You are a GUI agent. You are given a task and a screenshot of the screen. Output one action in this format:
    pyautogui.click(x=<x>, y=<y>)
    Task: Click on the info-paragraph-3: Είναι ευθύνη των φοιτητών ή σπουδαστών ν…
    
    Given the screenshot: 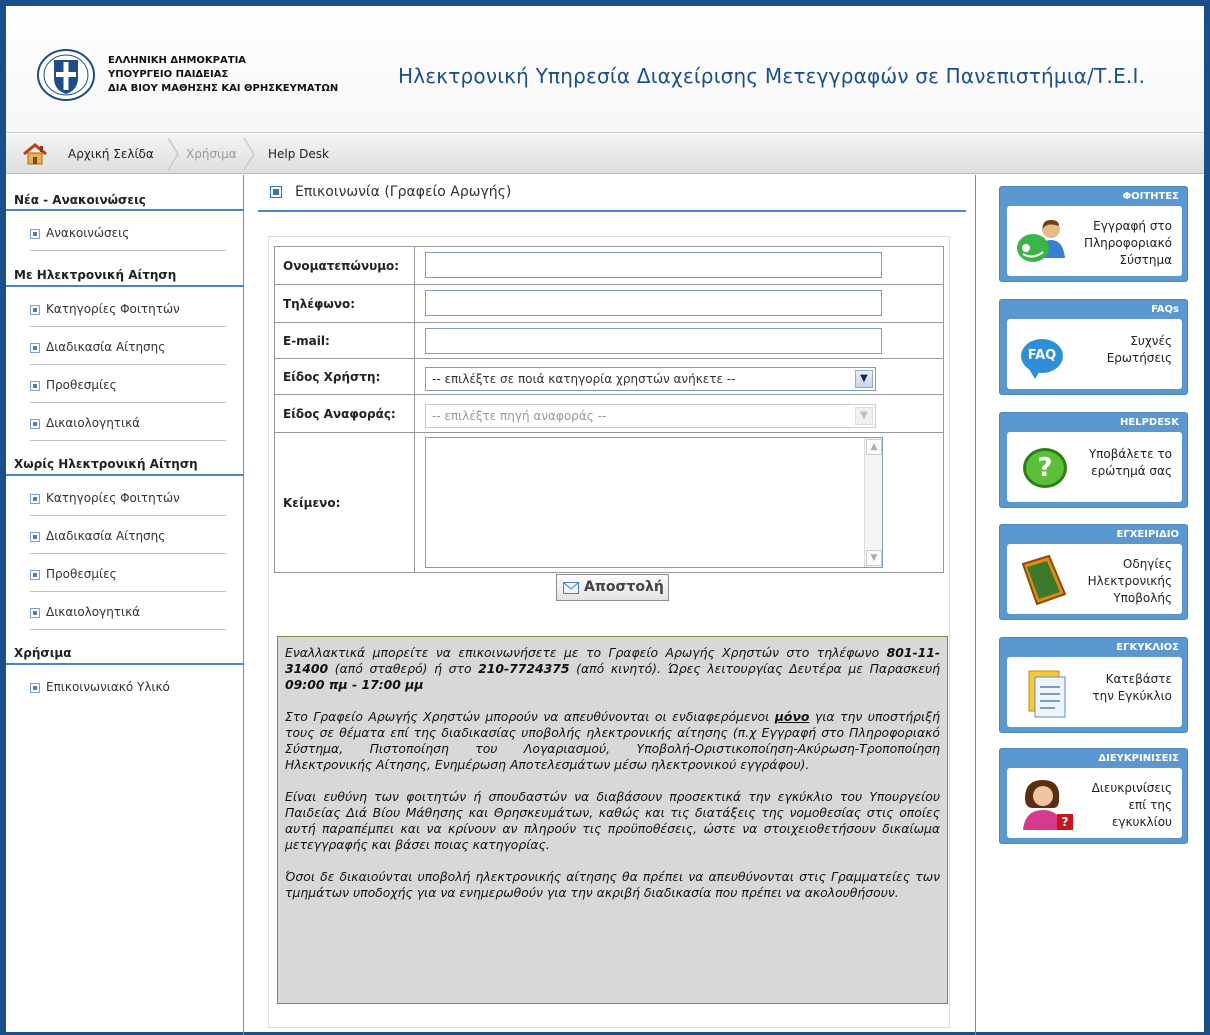 What is the action you would take?
    pyautogui.click(x=612, y=820)
    